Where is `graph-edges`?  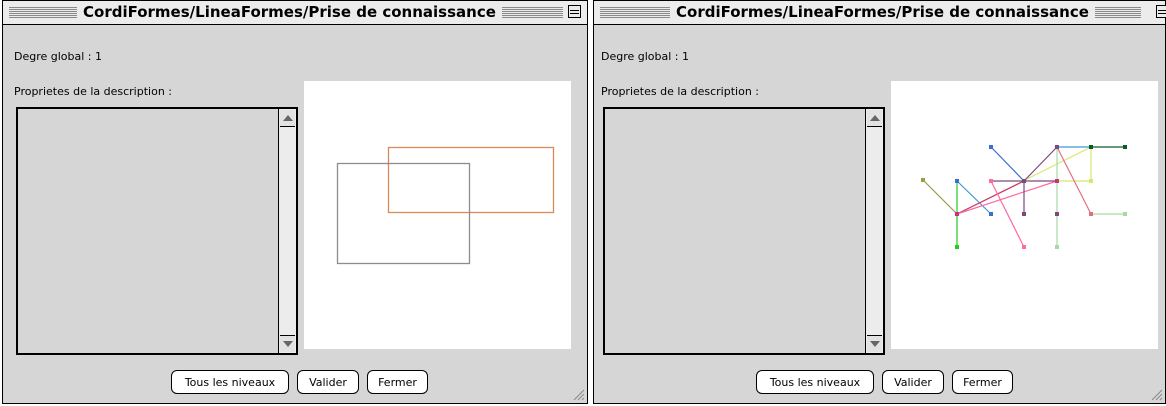
graph-edges is located at coordinates (1023, 197).